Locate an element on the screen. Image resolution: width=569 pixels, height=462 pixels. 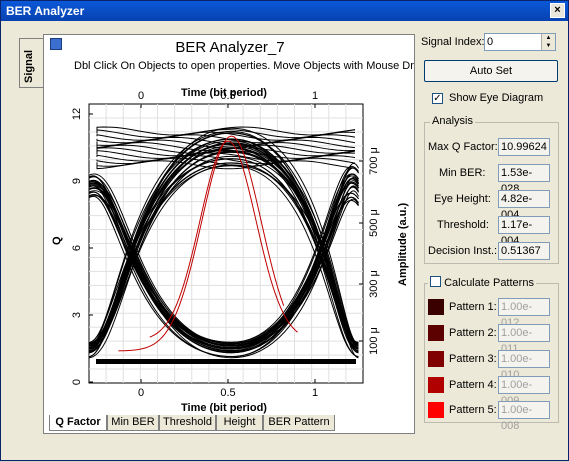
pattern-3-color is located at coordinates (436, 359).